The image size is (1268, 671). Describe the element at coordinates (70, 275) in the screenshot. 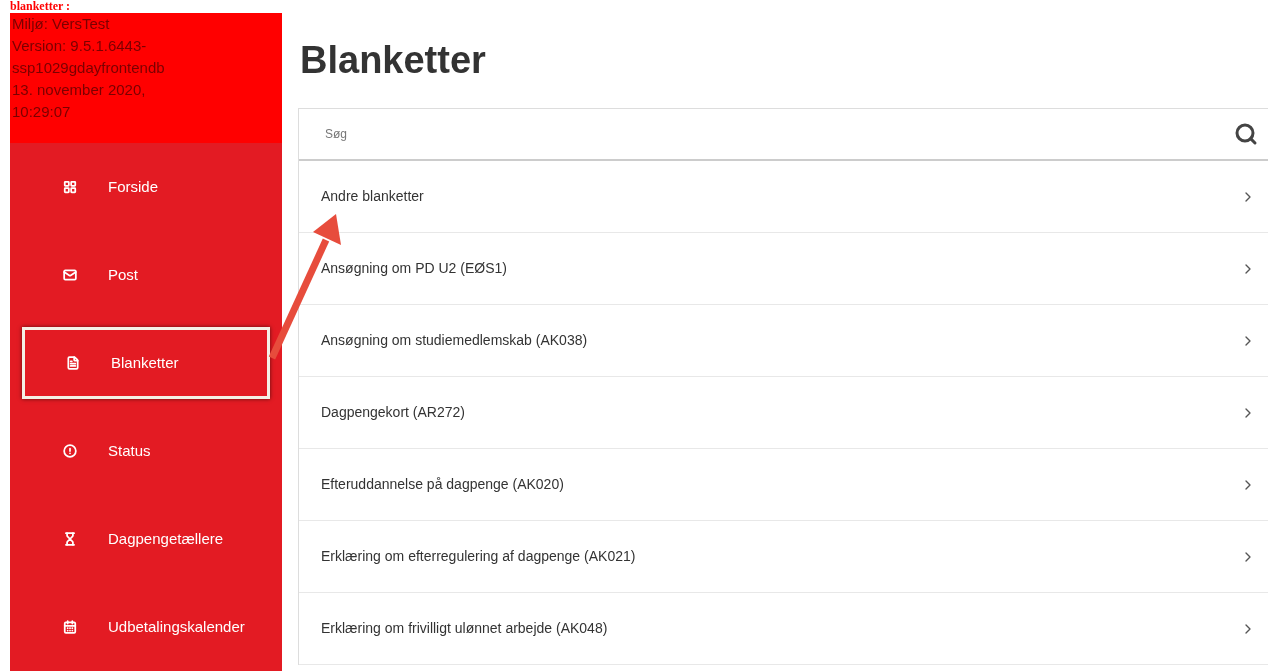

I see `envelope-icon` at that location.